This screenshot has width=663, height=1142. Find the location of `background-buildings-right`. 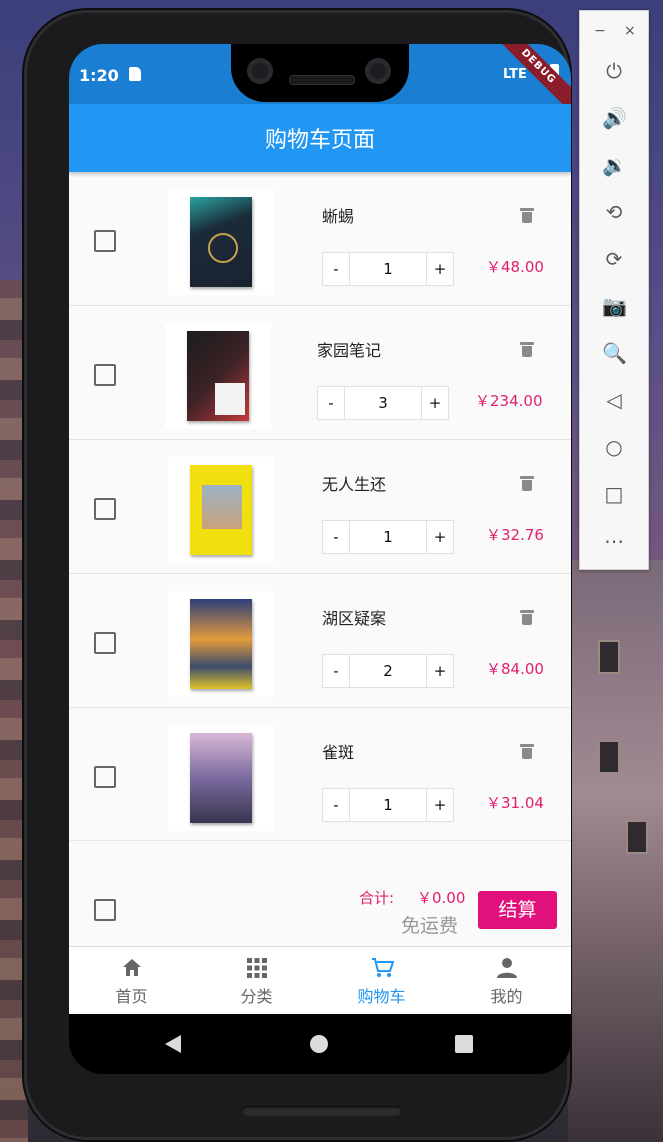

background-buildings-right is located at coordinates (615, 851).